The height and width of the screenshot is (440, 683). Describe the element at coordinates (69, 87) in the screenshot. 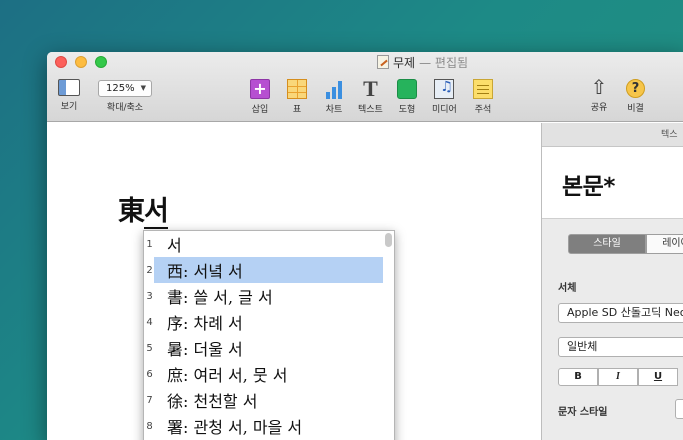

I see `sidebar-view-icon` at that location.